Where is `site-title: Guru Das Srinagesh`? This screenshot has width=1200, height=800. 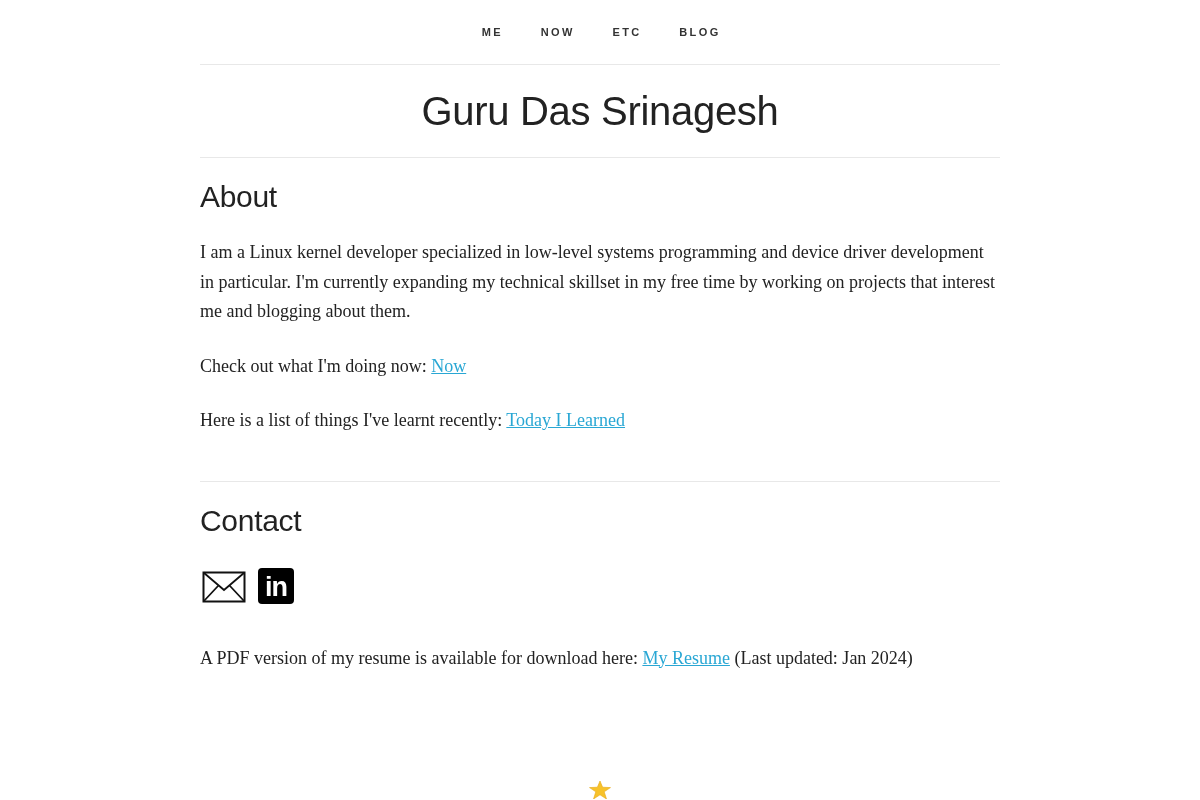 site-title: Guru Das Srinagesh is located at coordinates (600, 111).